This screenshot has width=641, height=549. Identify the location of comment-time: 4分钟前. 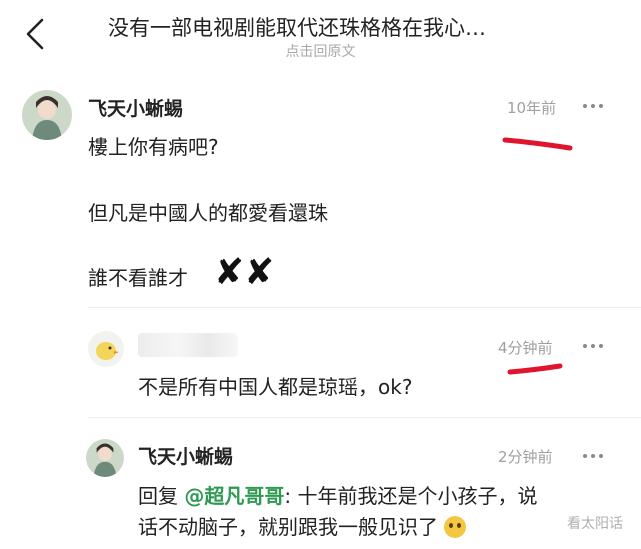
(525, 348).